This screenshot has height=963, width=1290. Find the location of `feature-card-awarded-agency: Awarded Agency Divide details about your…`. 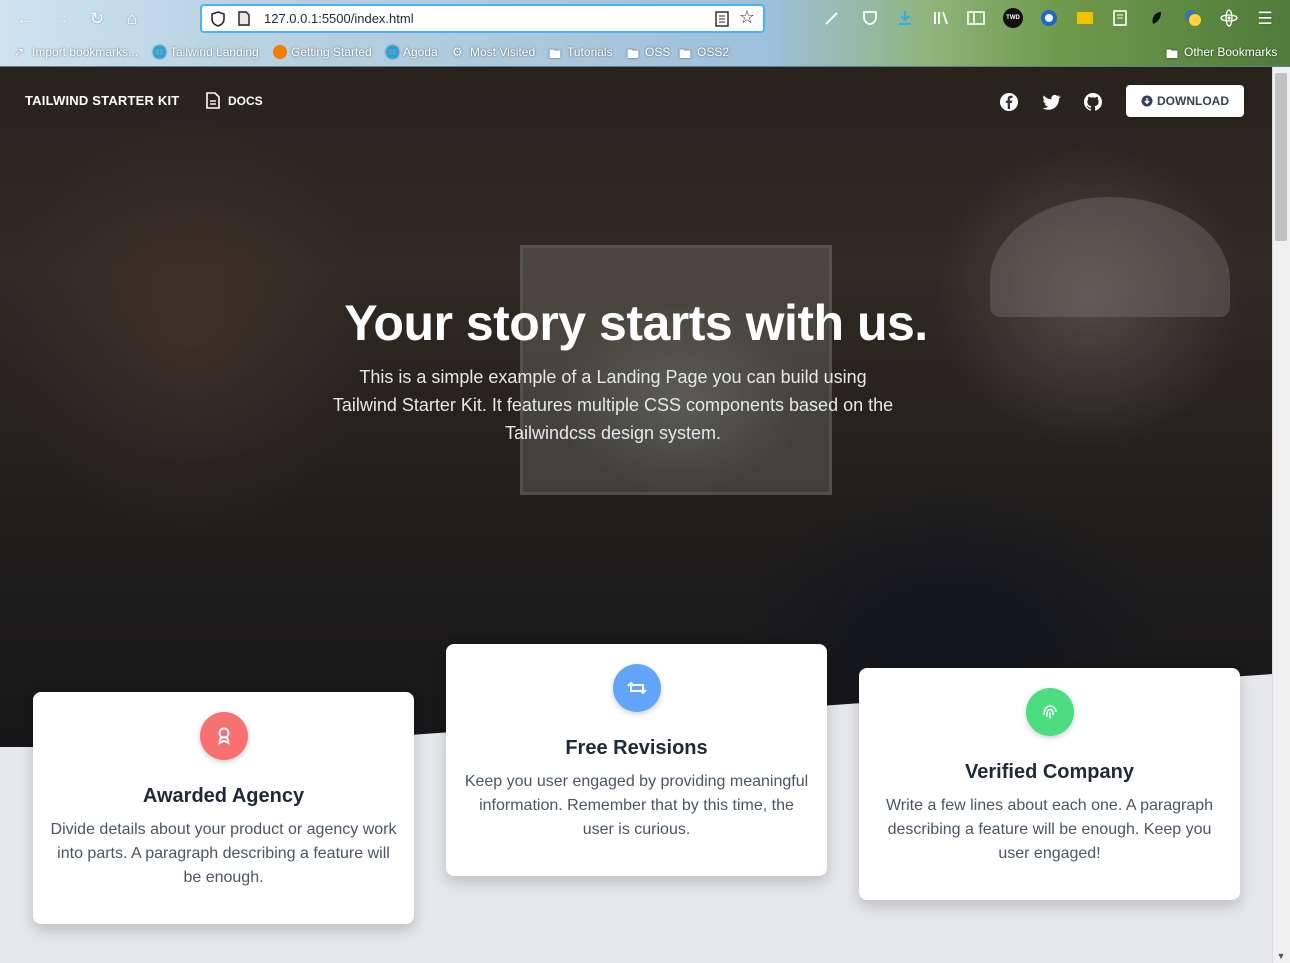

feature-card-awarded-agency: Awarded Agency Divide details about your… is located at coordinates (223, 808).